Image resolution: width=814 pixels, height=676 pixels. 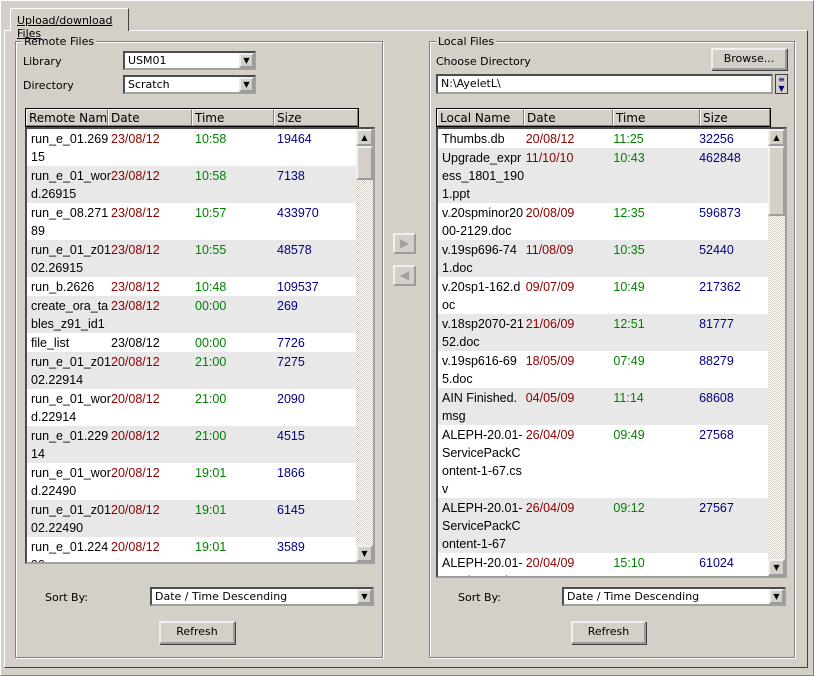 What do you see at coordinates (608, 632) in the screenshot?
I see `local-refresh-button: Refresh` at bounding box center [608, 632].